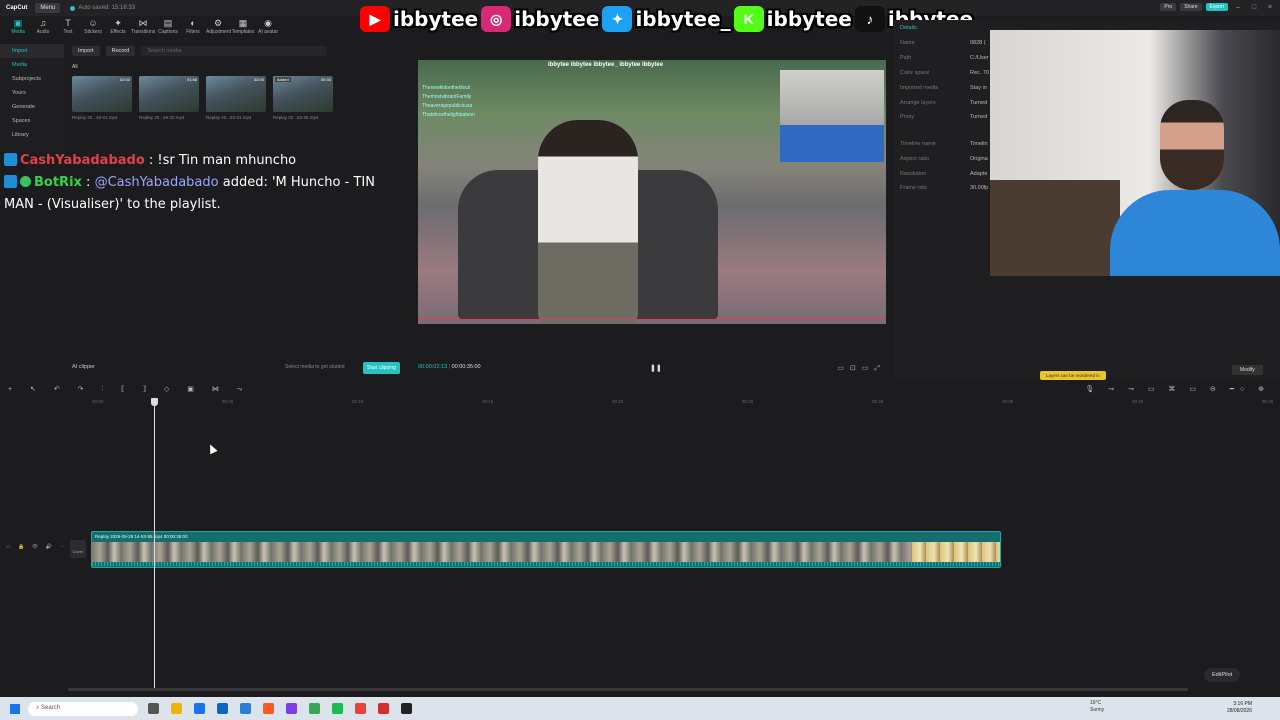 Image resolution: width=1280 pixels, height=720 pixels. What do you see at coordinates (32, 65) in the screenshot?
I see `nav-item-media: Media` at bounding box center [32, 65].